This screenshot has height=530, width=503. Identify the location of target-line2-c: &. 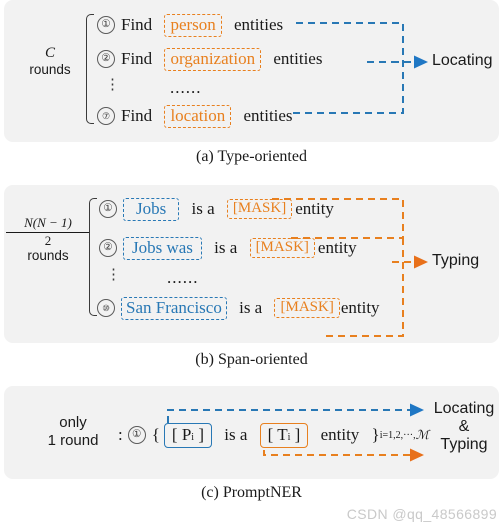
(464, 426).